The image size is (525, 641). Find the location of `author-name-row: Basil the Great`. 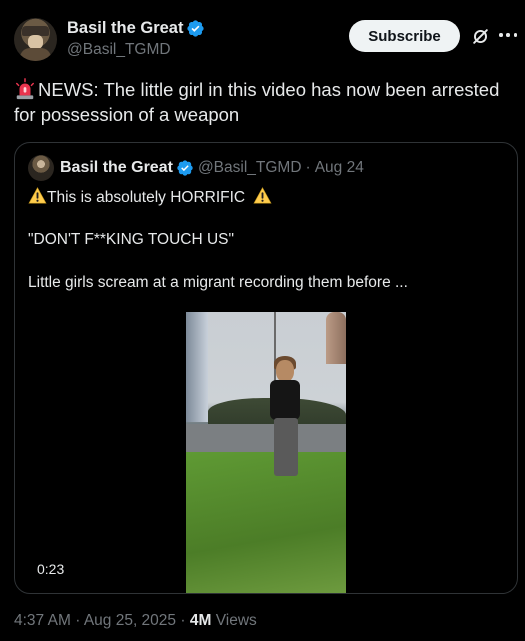

author-name-row: Basil the Great is located at coordinates (136, 28).